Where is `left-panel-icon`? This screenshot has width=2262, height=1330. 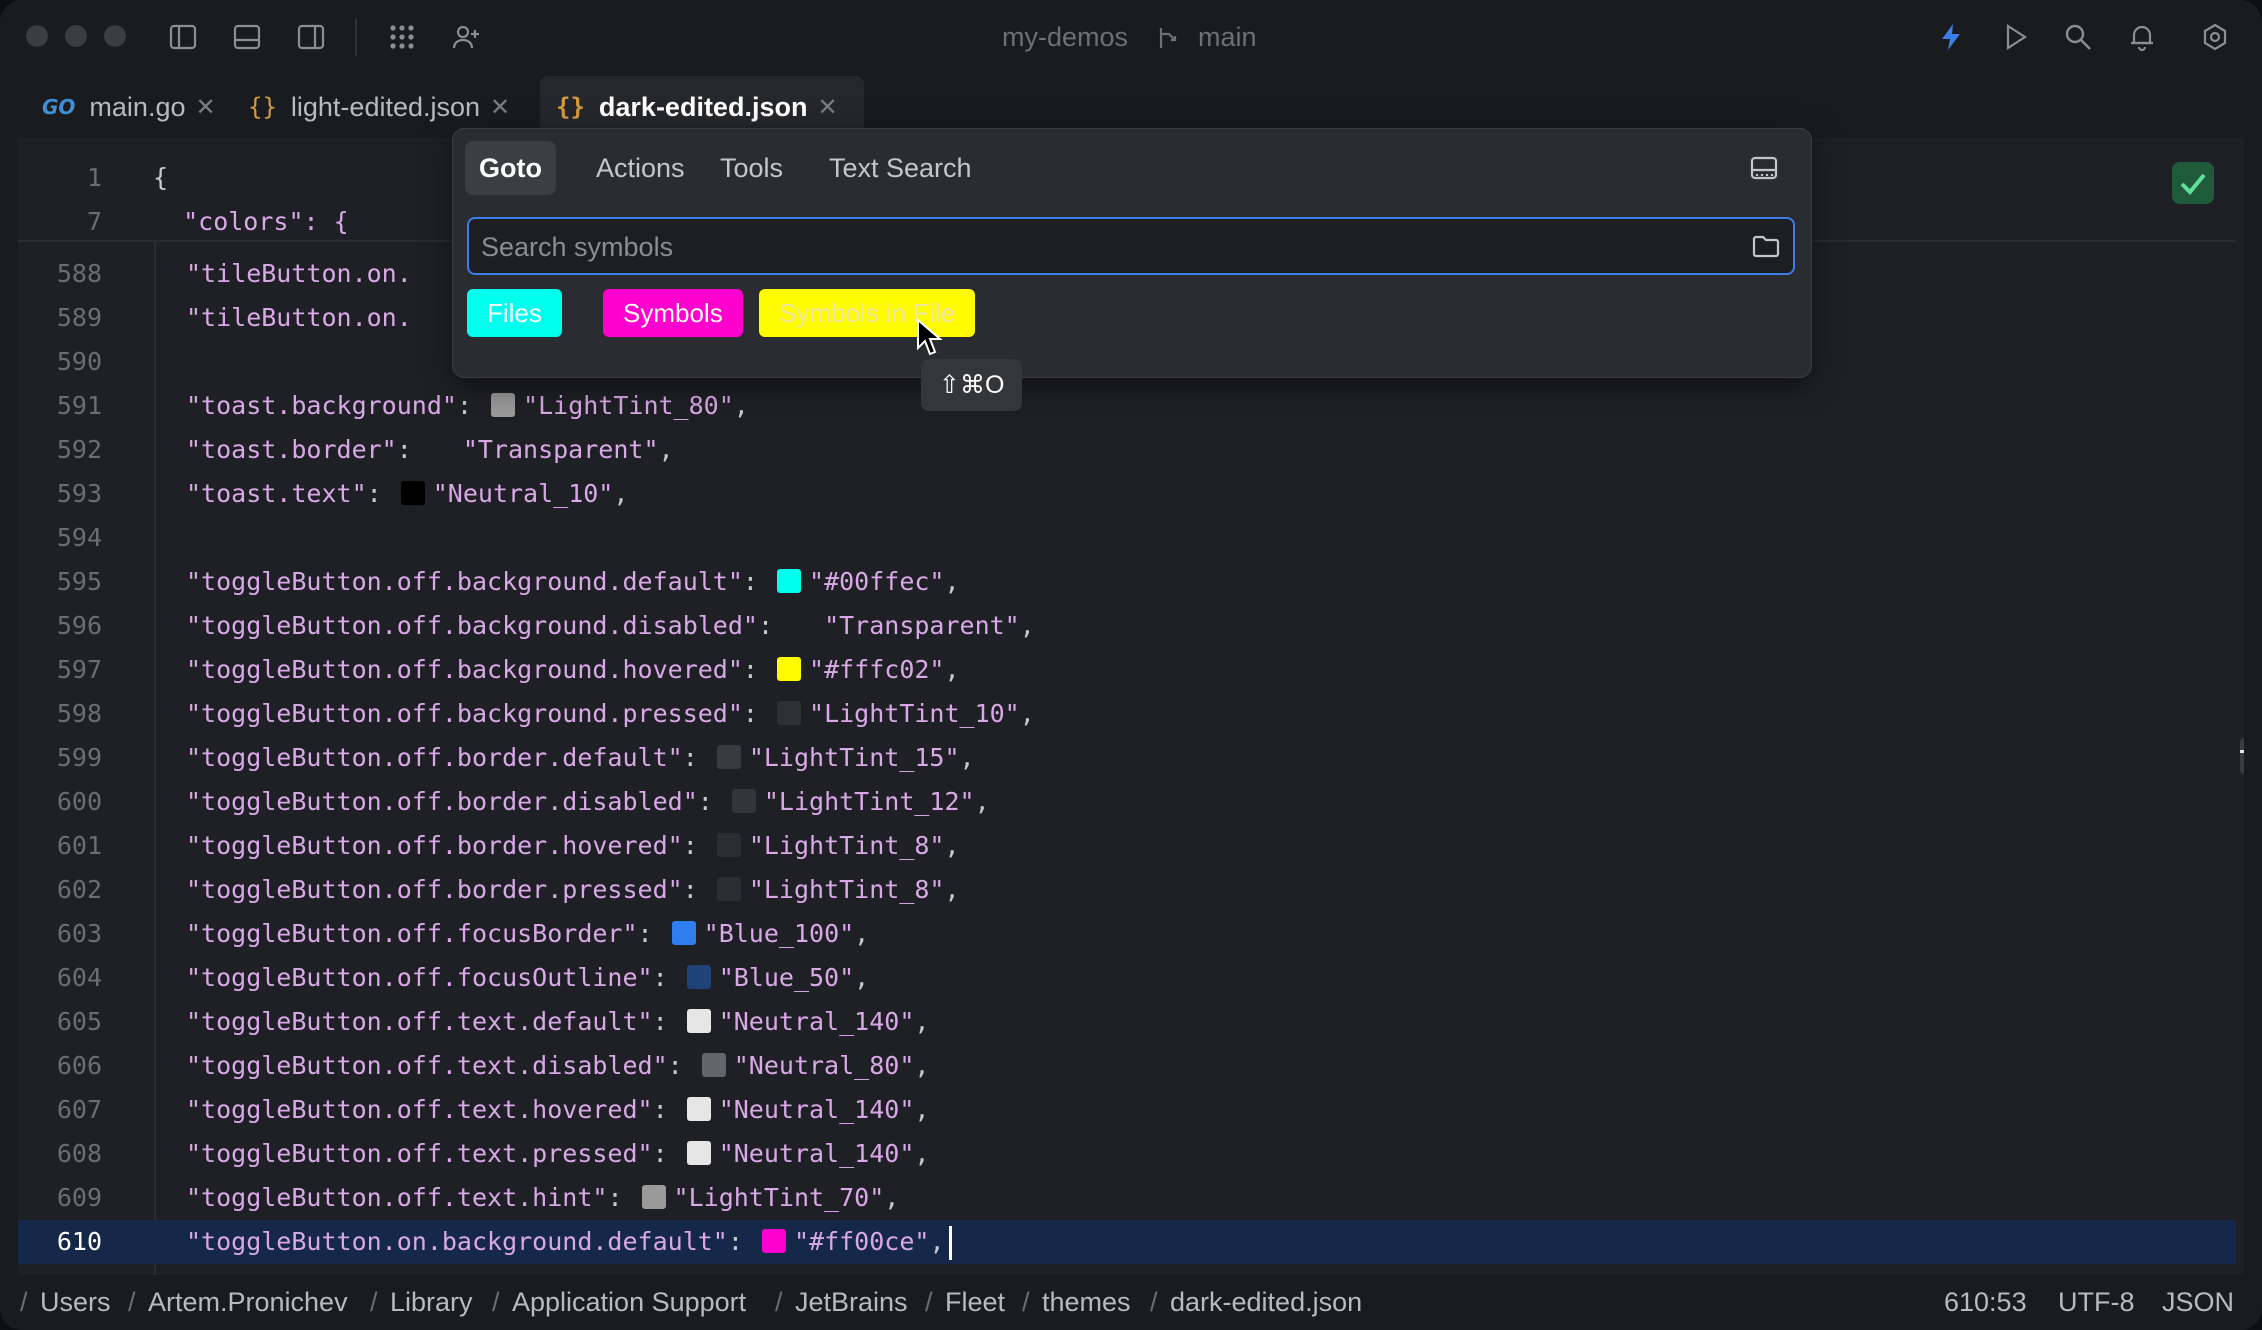
left-panel-icon is located at coordinates (183, 37).